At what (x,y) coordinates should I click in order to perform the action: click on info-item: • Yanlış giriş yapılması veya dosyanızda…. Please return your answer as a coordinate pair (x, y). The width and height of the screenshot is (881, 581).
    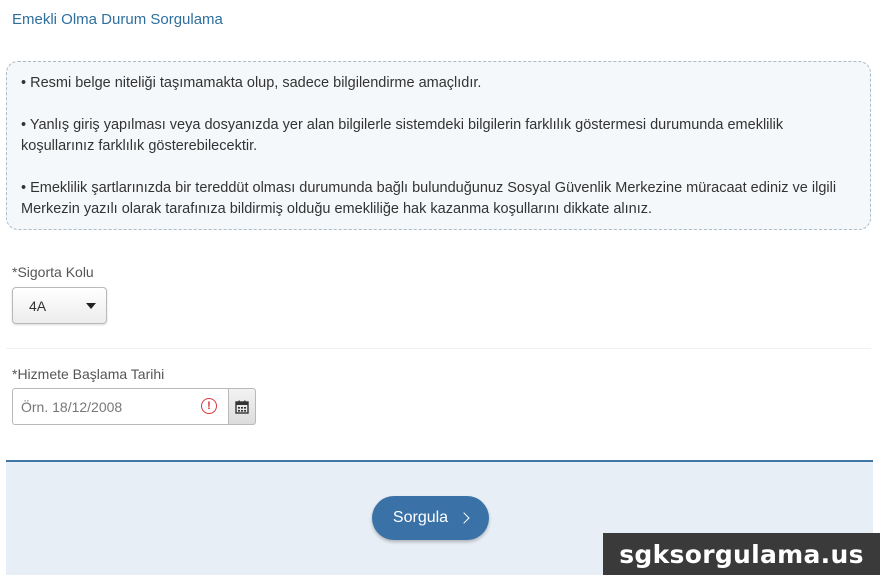
    Looking at the image, I should click on (402, 135).